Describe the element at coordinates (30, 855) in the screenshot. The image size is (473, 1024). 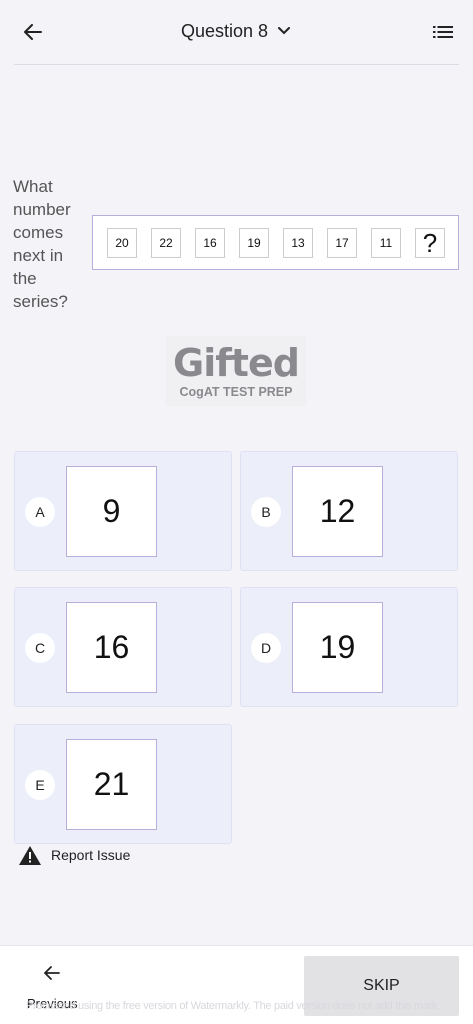
I see `warning-icon` at that location.